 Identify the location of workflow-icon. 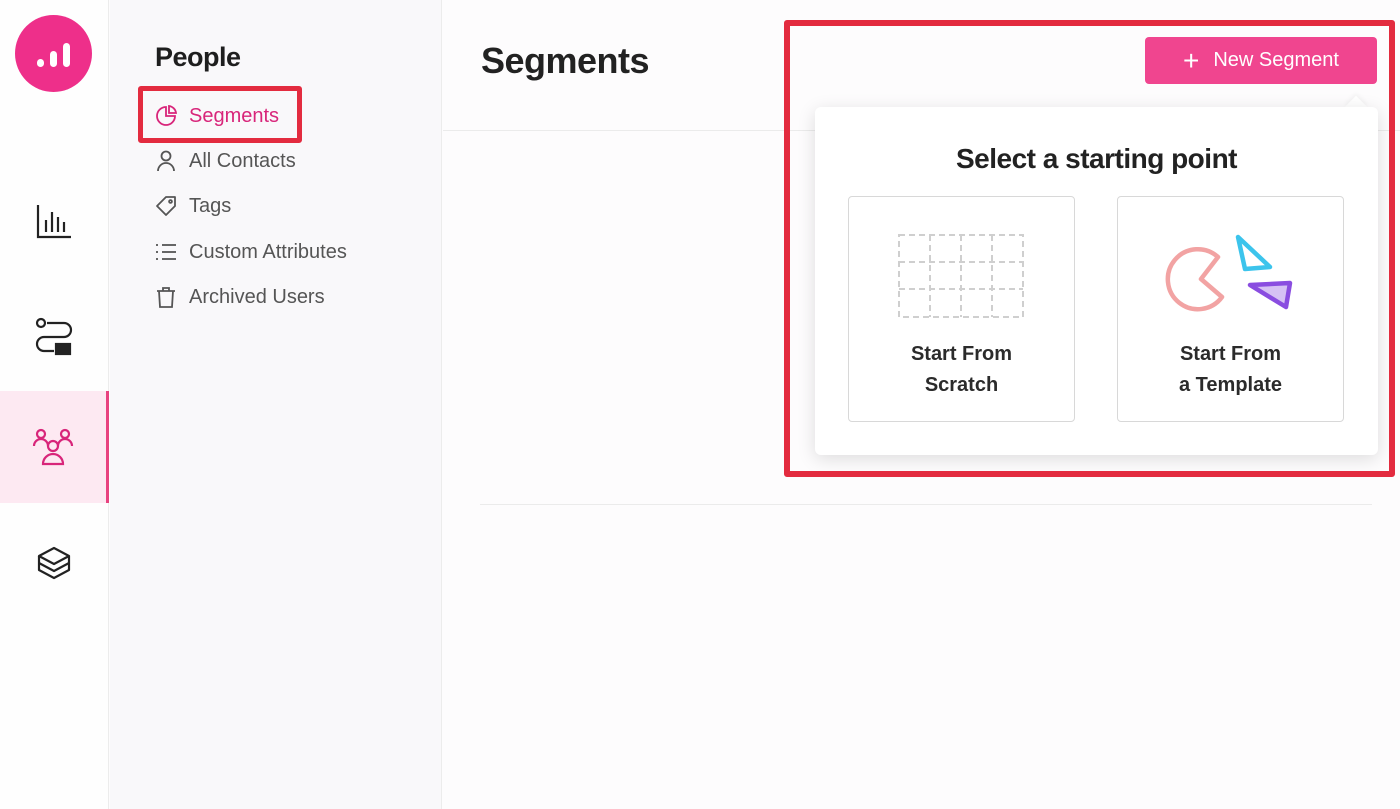
(54, 336).